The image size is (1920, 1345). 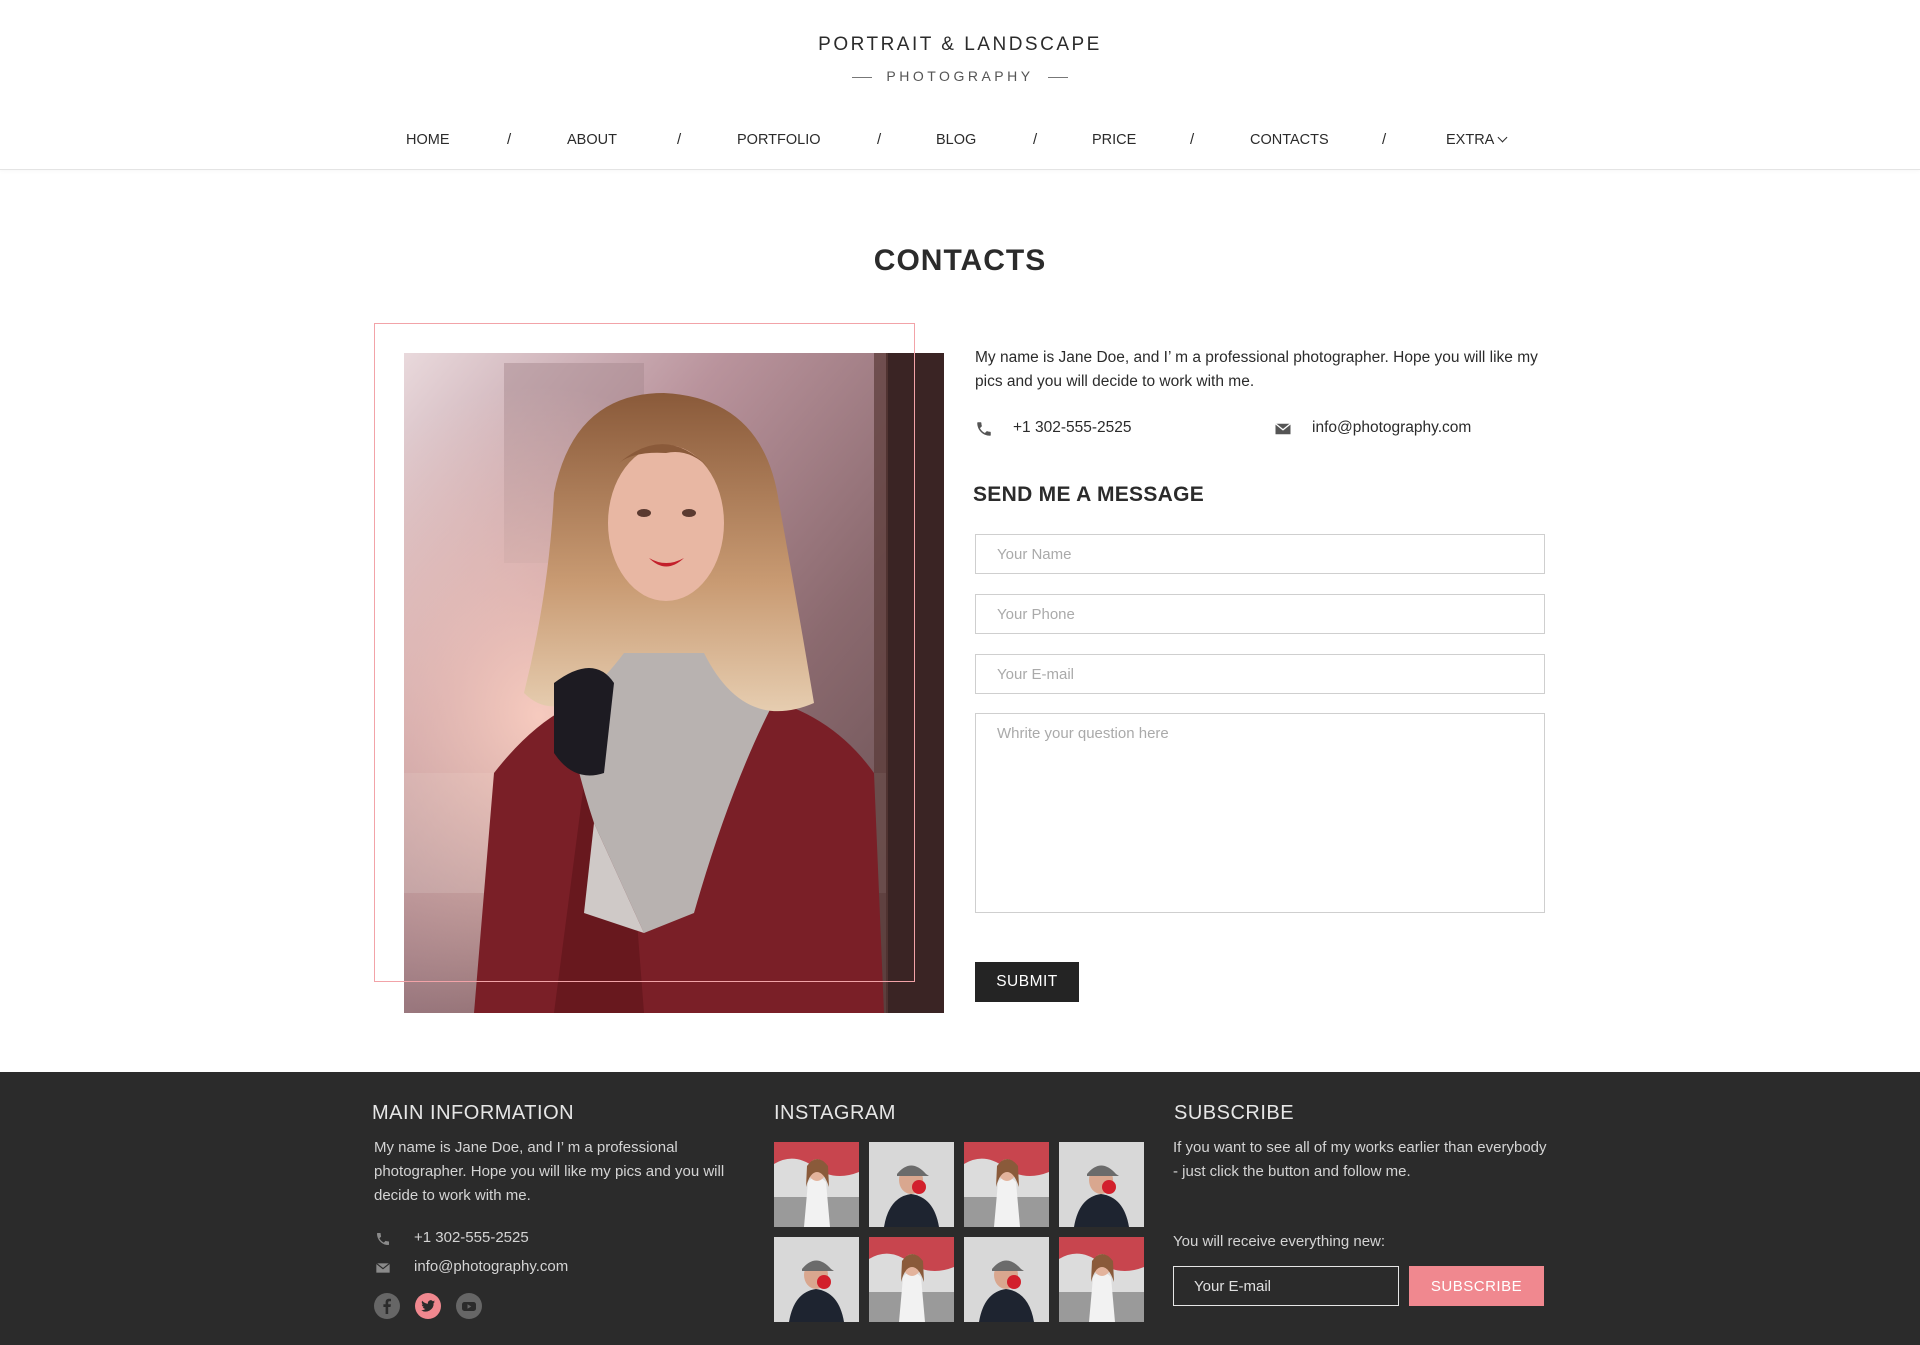 What do you see at coordinates (1057, 77) in the screenshot?
I see `subtitle-dash-right` at bounding box center [1057, 77].